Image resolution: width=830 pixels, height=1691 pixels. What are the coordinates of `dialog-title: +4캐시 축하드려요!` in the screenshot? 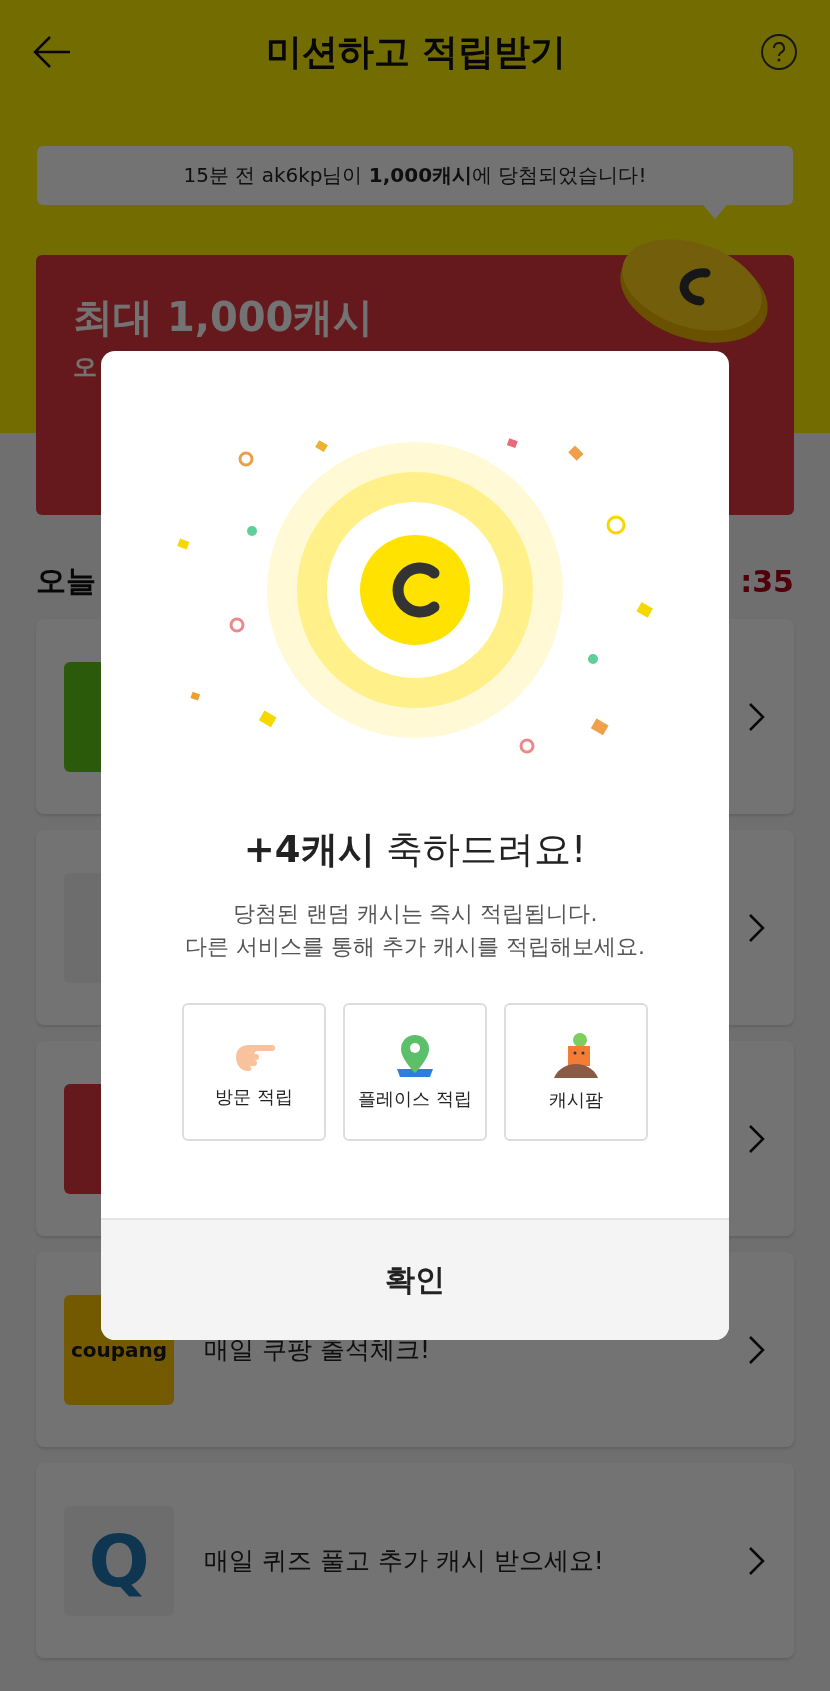 It's located at (415, 850).